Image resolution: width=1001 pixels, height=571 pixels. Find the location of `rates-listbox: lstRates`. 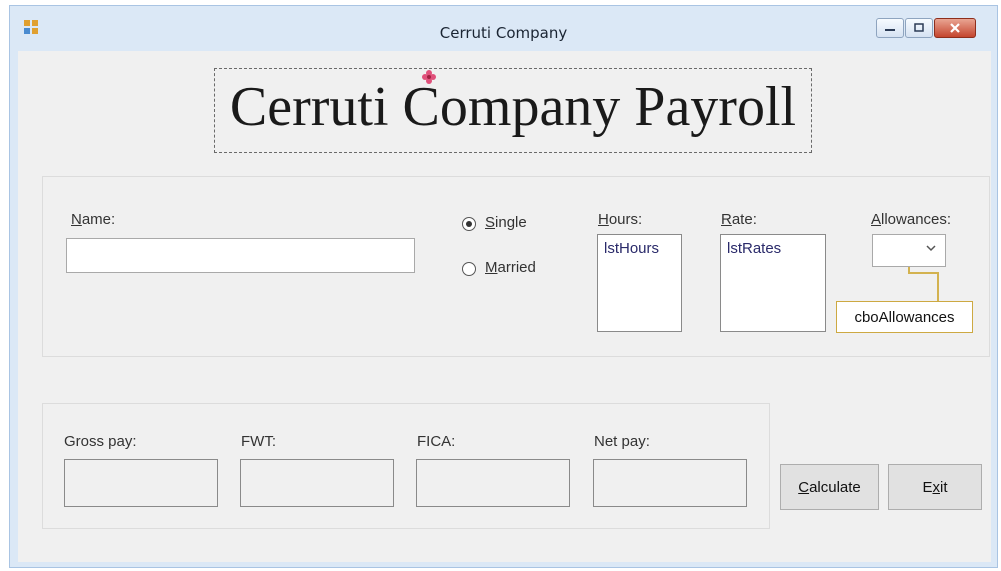

rates-listbox: lstRates is located at coordinates (773, 283).